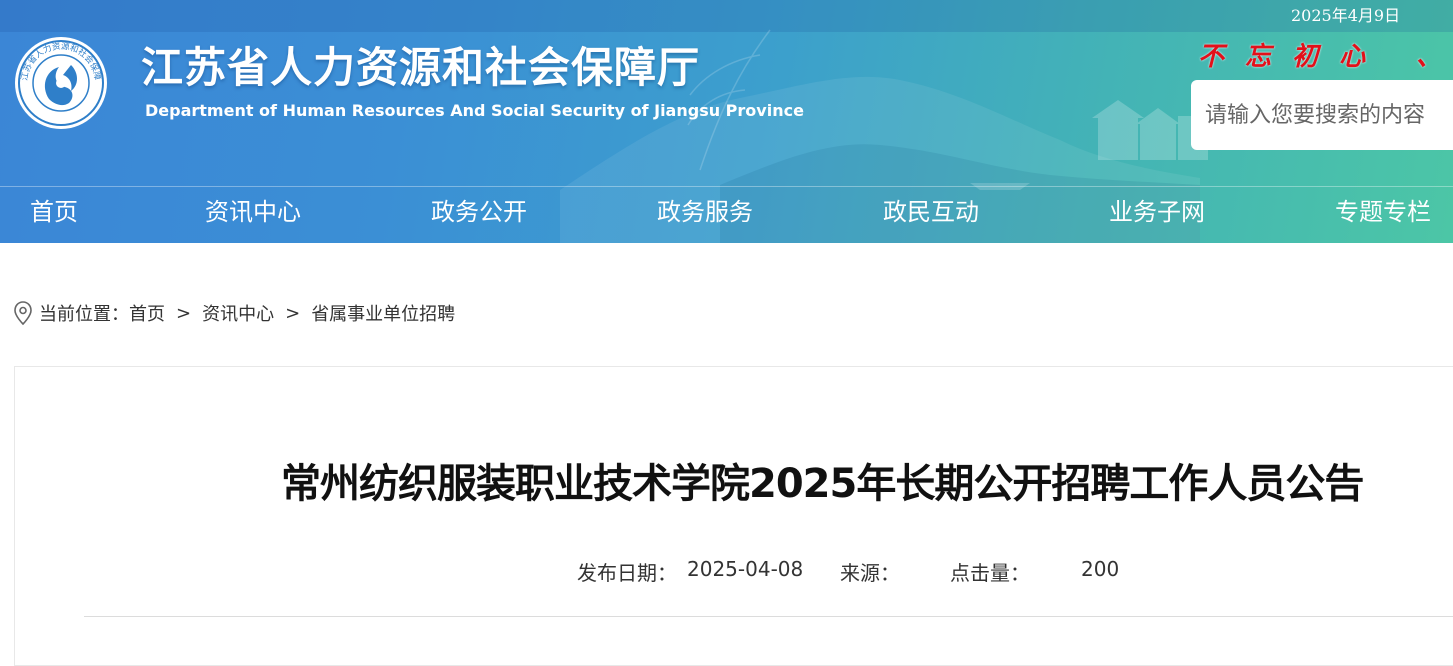 The width and height of the screenshot is (1453, 666). What do you see at coordinates (54, 209) in the screenshot?
I see `nav-item-home: 首页` at bounding box center [54, 209].